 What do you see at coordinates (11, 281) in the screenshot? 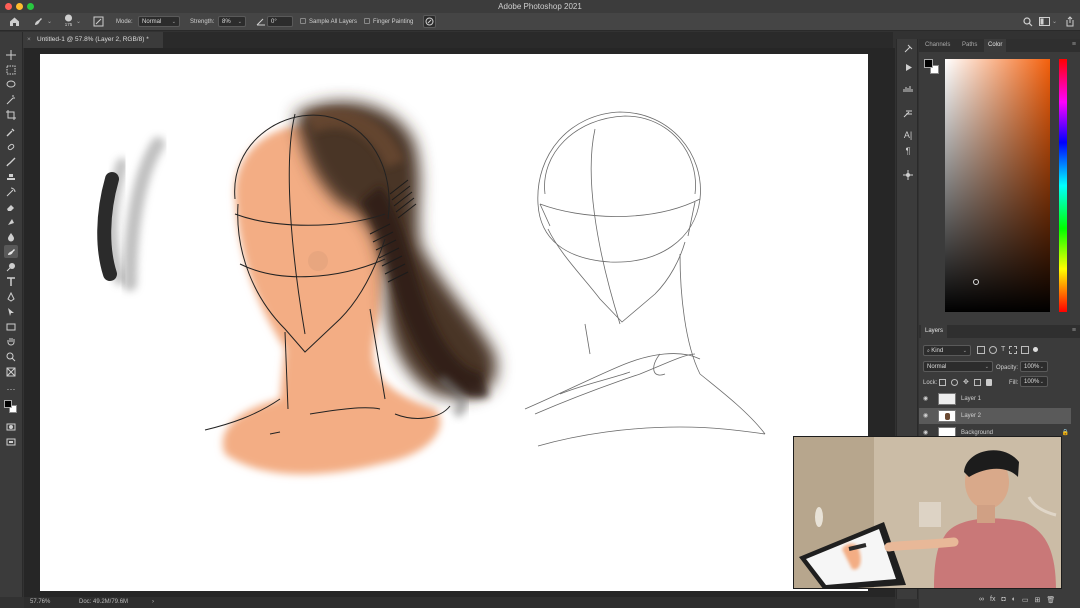
I see `type-tool-icon` at bounding box center [11, 281].